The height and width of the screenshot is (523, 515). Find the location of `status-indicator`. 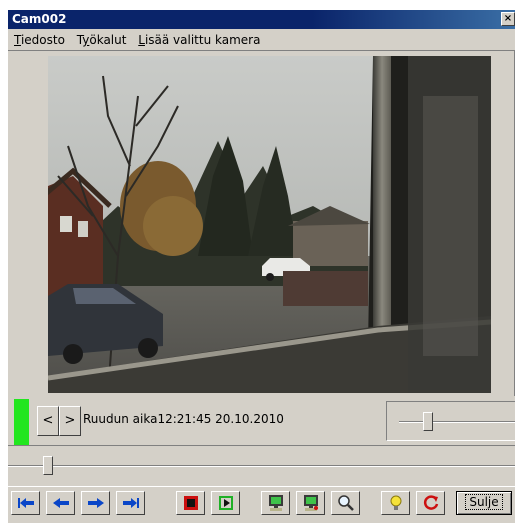

status-indicator is located at coordinates (21, 422).